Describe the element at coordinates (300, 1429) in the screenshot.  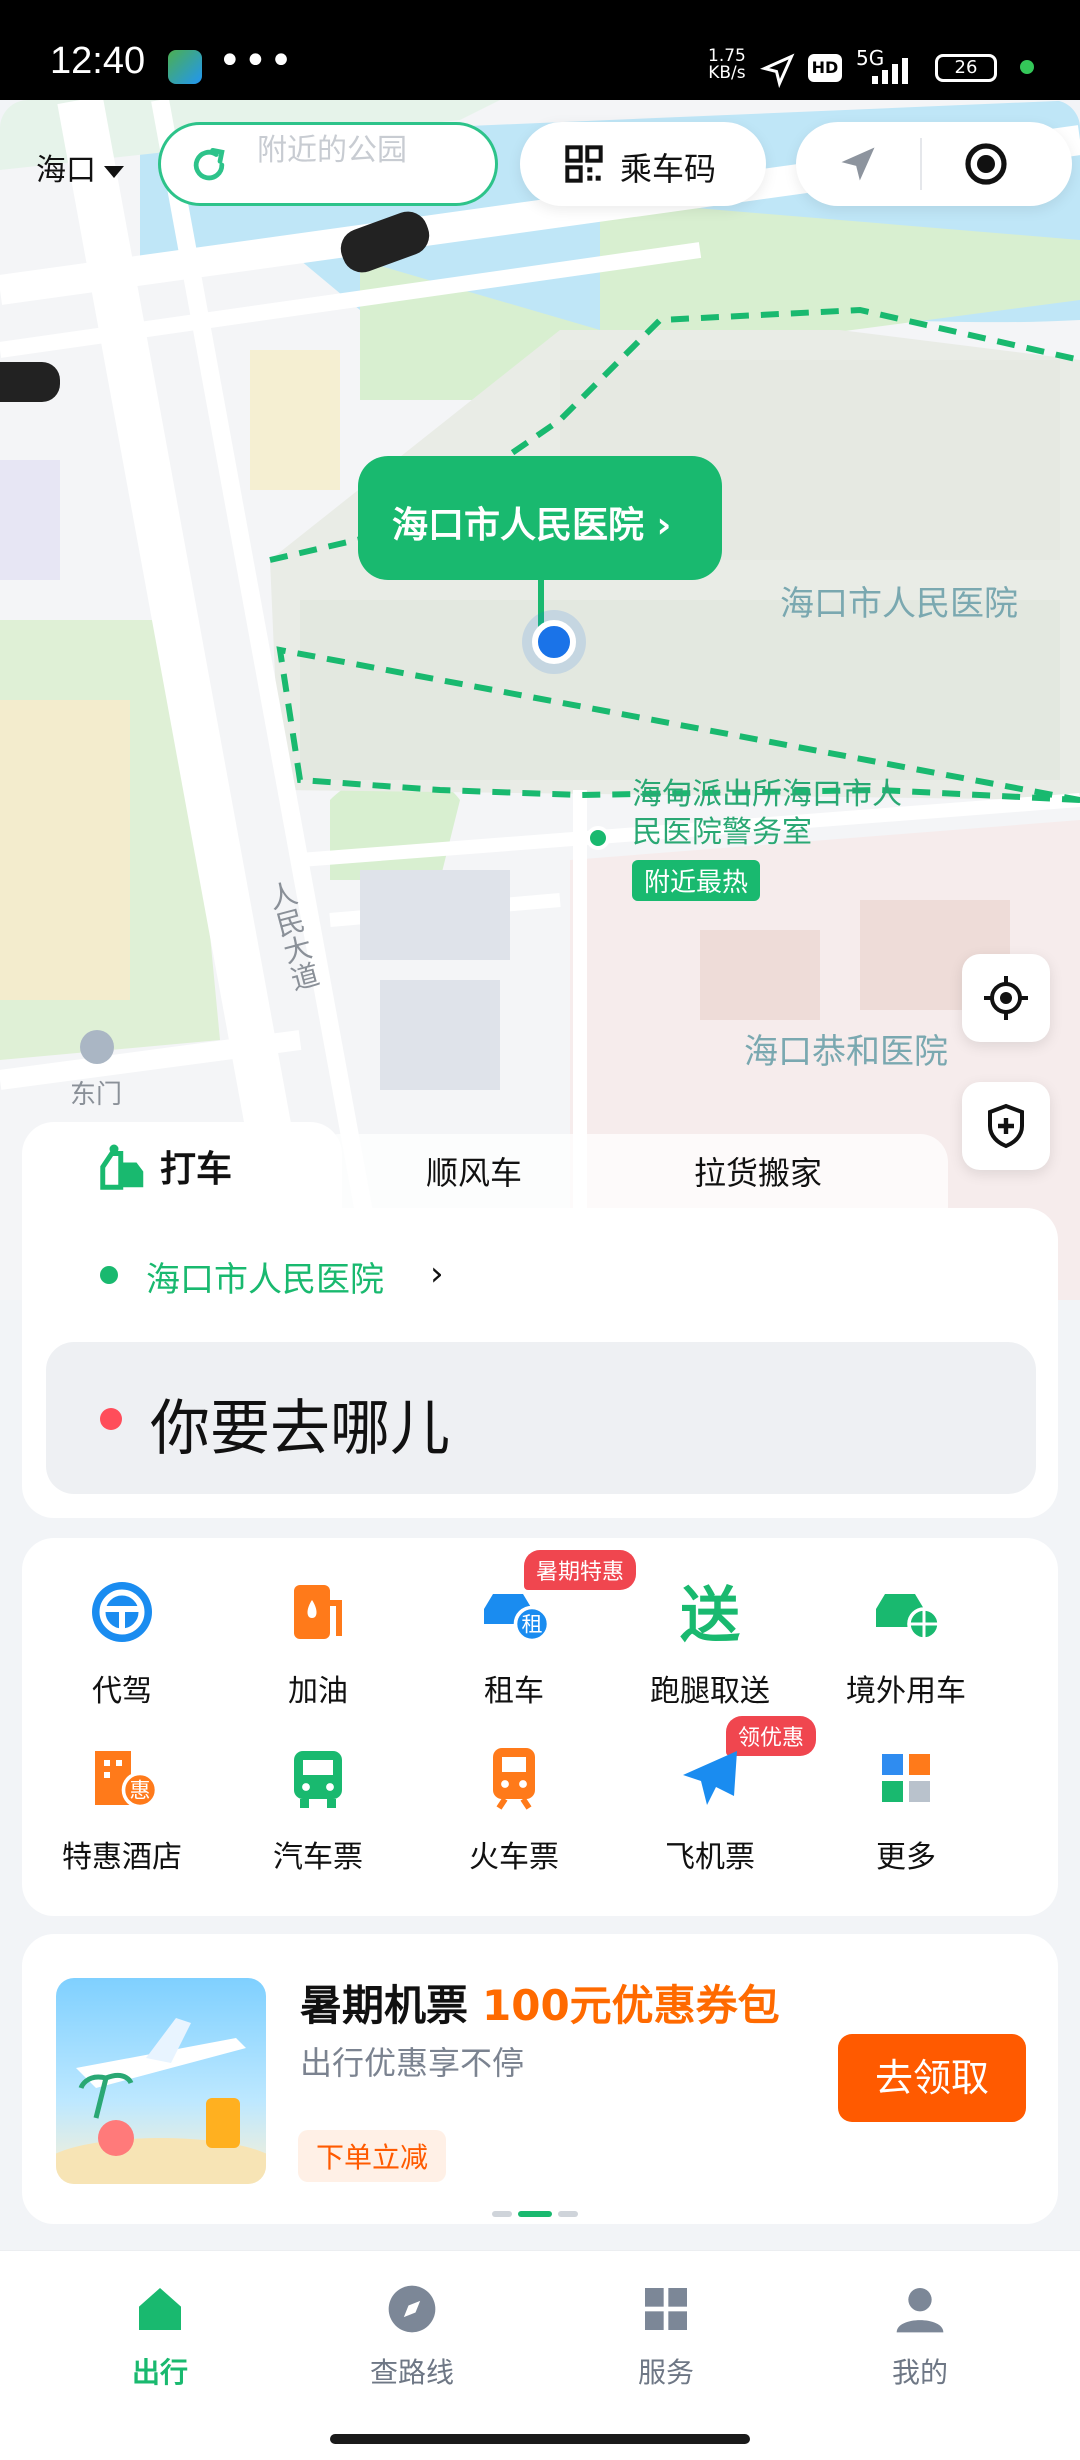
I see `destination-placeholder: 你要去哪儿` at that location.